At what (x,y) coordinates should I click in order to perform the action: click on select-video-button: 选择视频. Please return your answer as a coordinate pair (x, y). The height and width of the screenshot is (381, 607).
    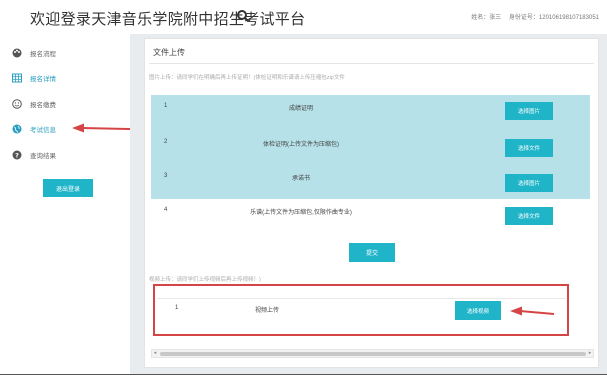
    Looking at the image, I should click on (478, 310).